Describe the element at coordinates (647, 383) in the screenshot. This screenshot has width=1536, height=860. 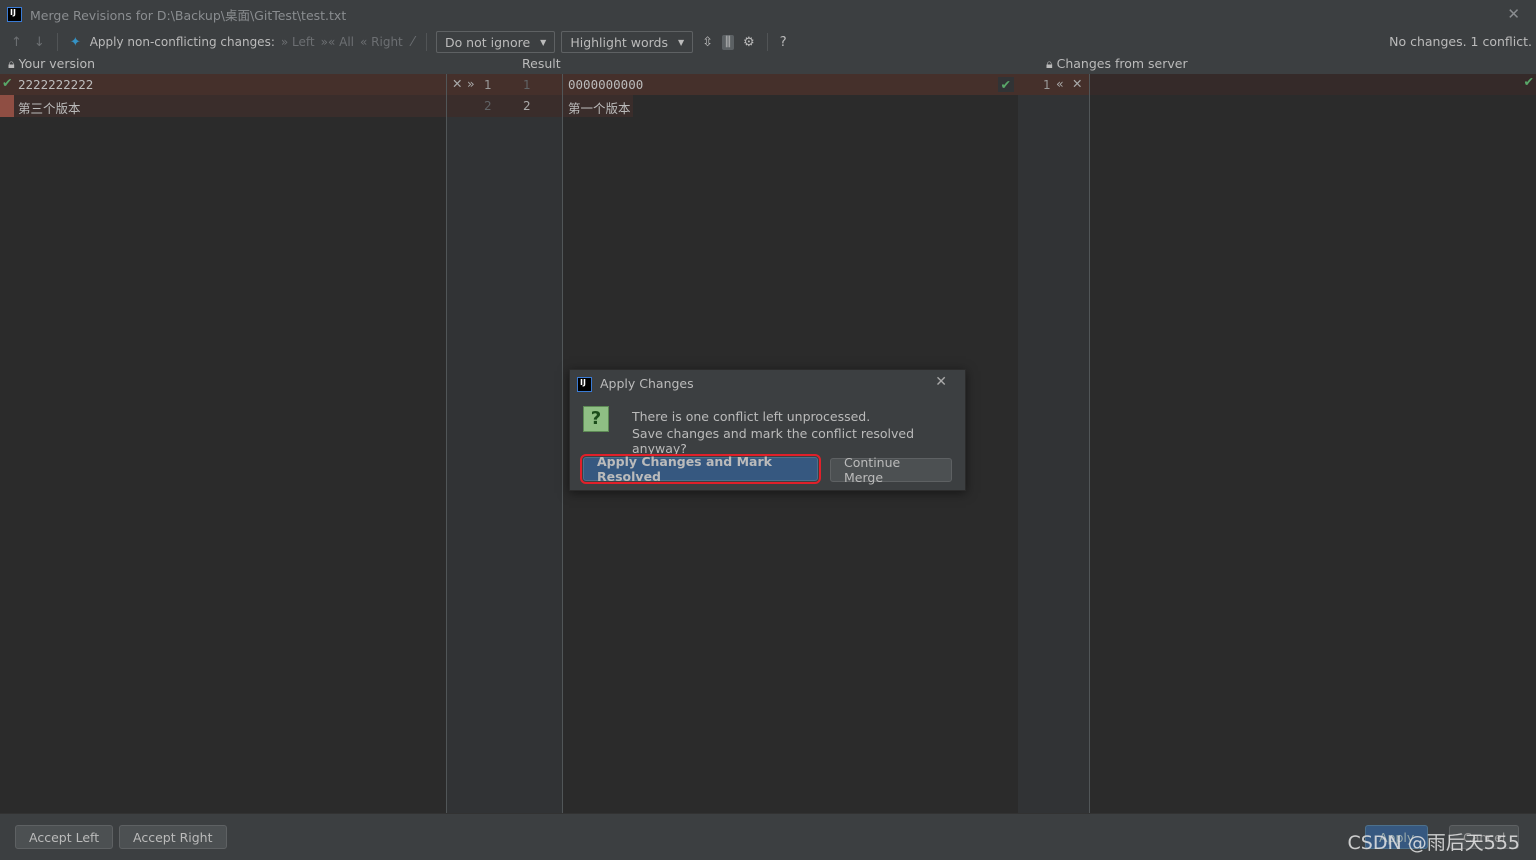
I see `dialog-title: Apply Changes` at that location.